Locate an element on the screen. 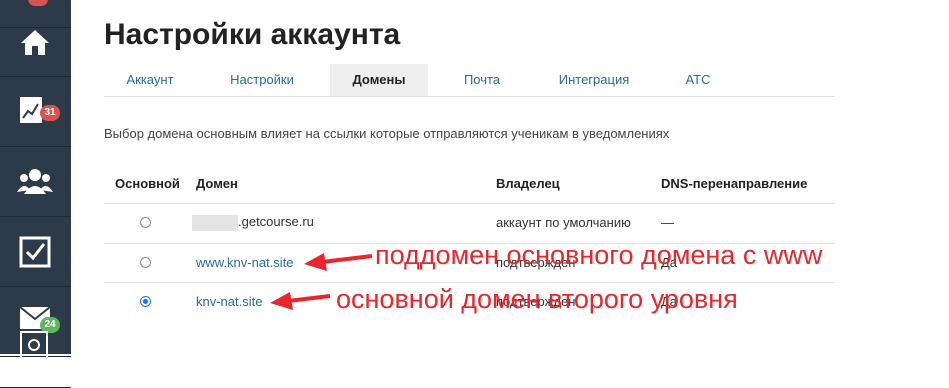 This screenshot has width=949, height=388. arrow-subdomain is located at coordinates (338, 262).